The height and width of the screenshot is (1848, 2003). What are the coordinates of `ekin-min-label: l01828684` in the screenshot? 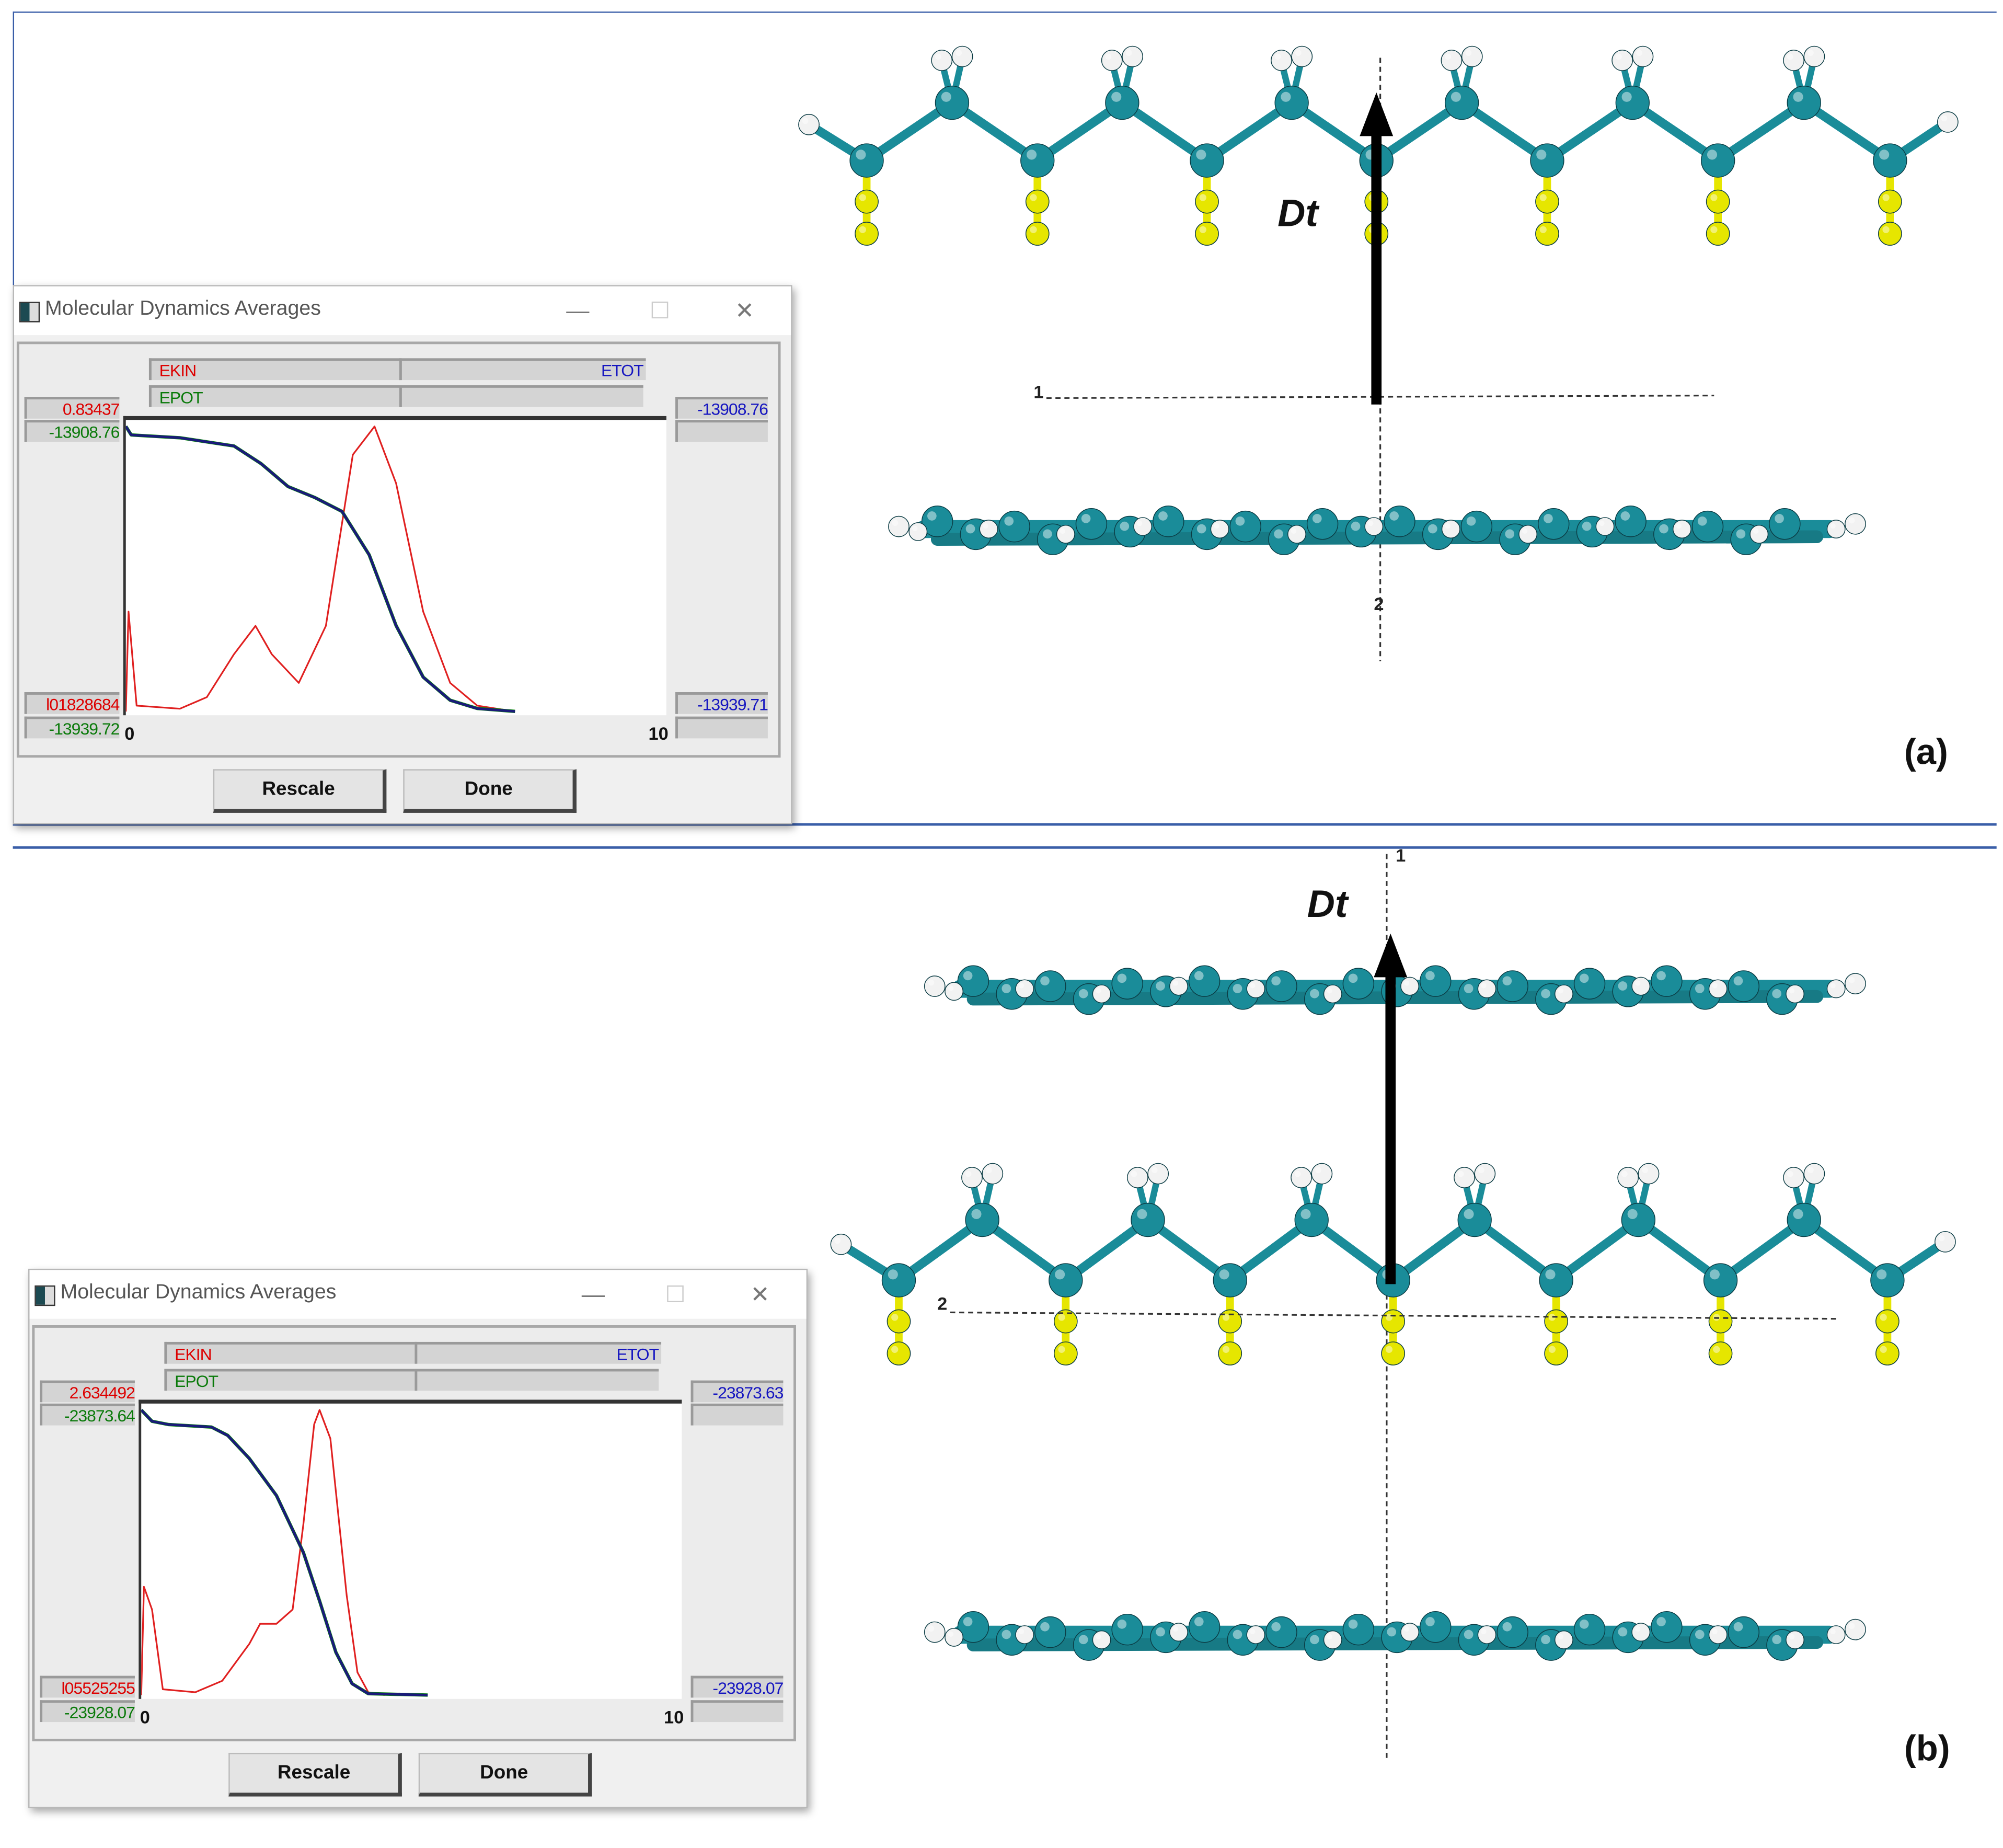 It's located at (72, 703).